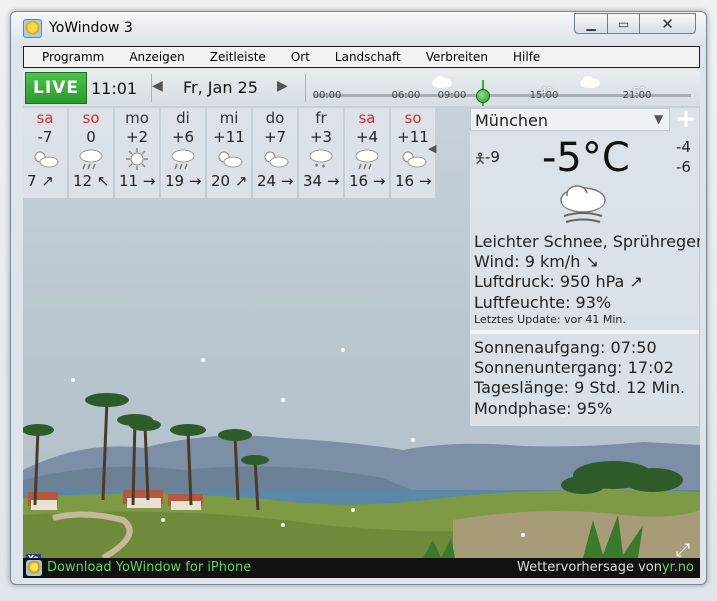 The image size is (717, 601). What do you see at coordinates (156, 57) in the screenshot?
I see `menu-anzeigen: Anzeigen` at bounding box center [156, 57].